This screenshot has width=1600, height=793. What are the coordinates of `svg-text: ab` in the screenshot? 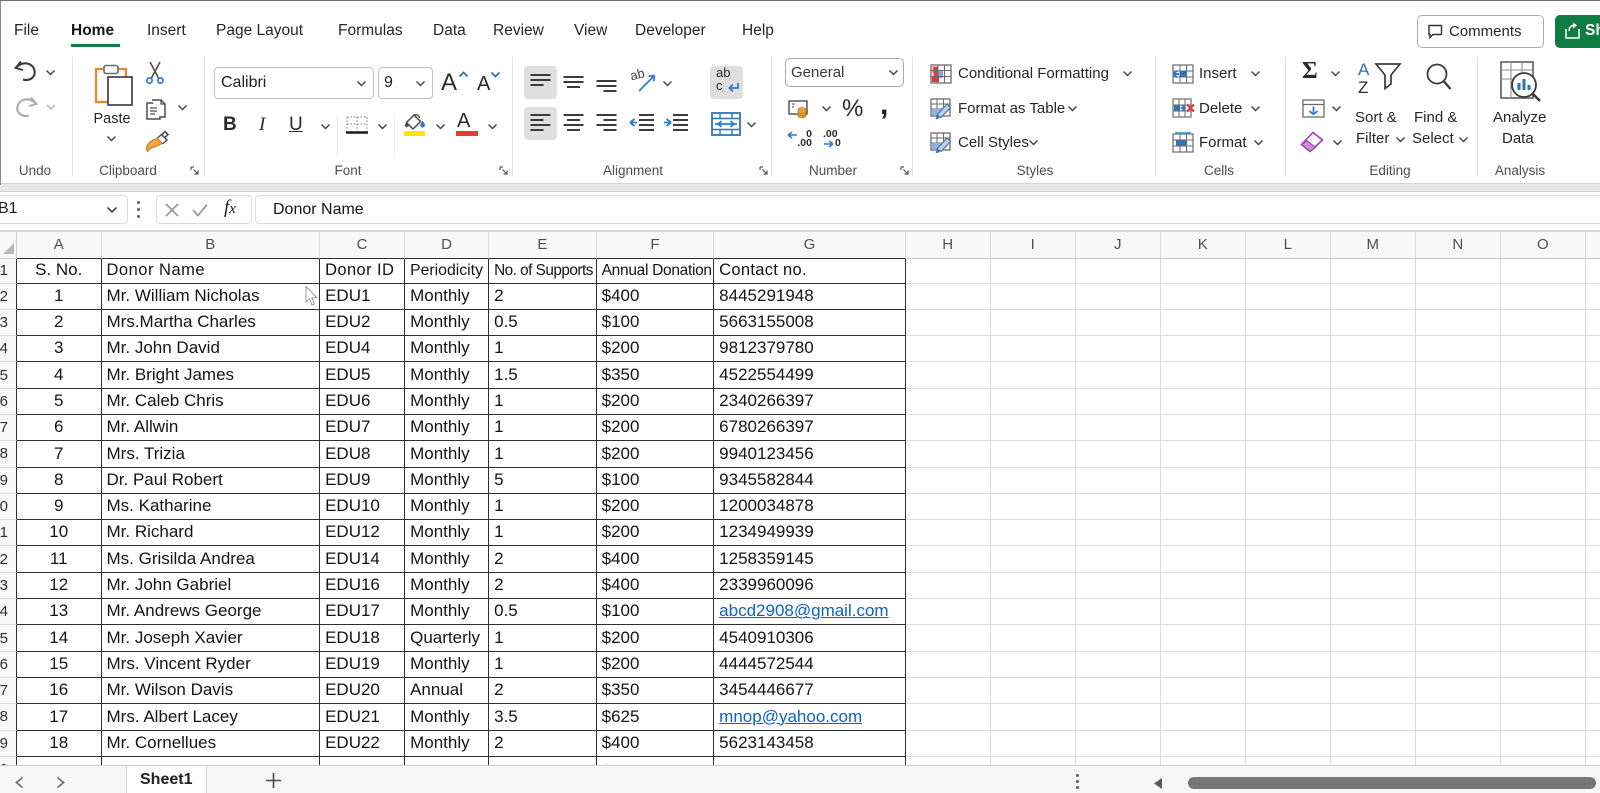 It's located at (638, 75).